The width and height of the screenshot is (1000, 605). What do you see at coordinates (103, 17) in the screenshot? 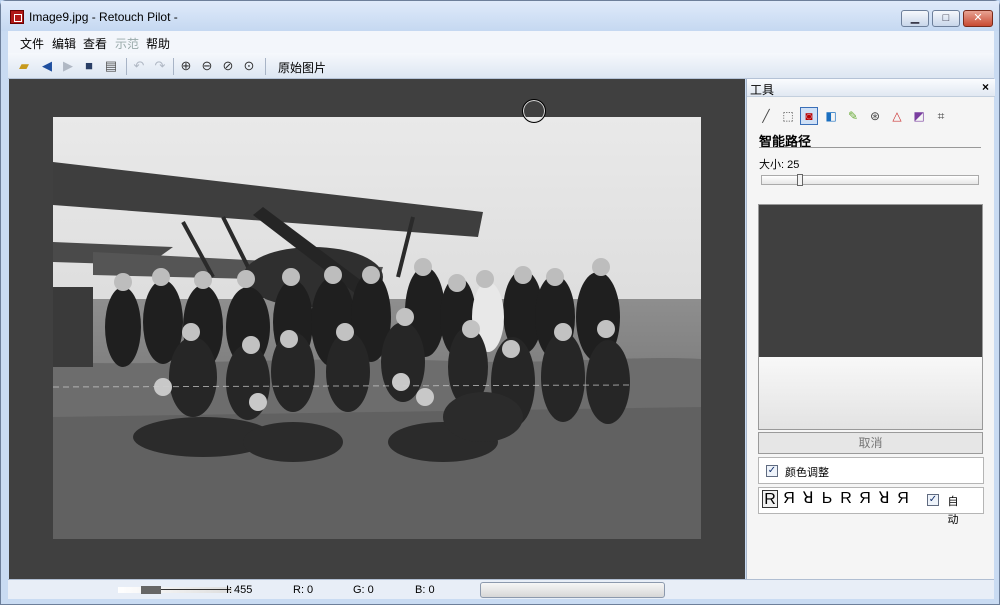
I see `window-title: Image9.jpg - Retouch Pilot -` at bounding box center [103, 17].